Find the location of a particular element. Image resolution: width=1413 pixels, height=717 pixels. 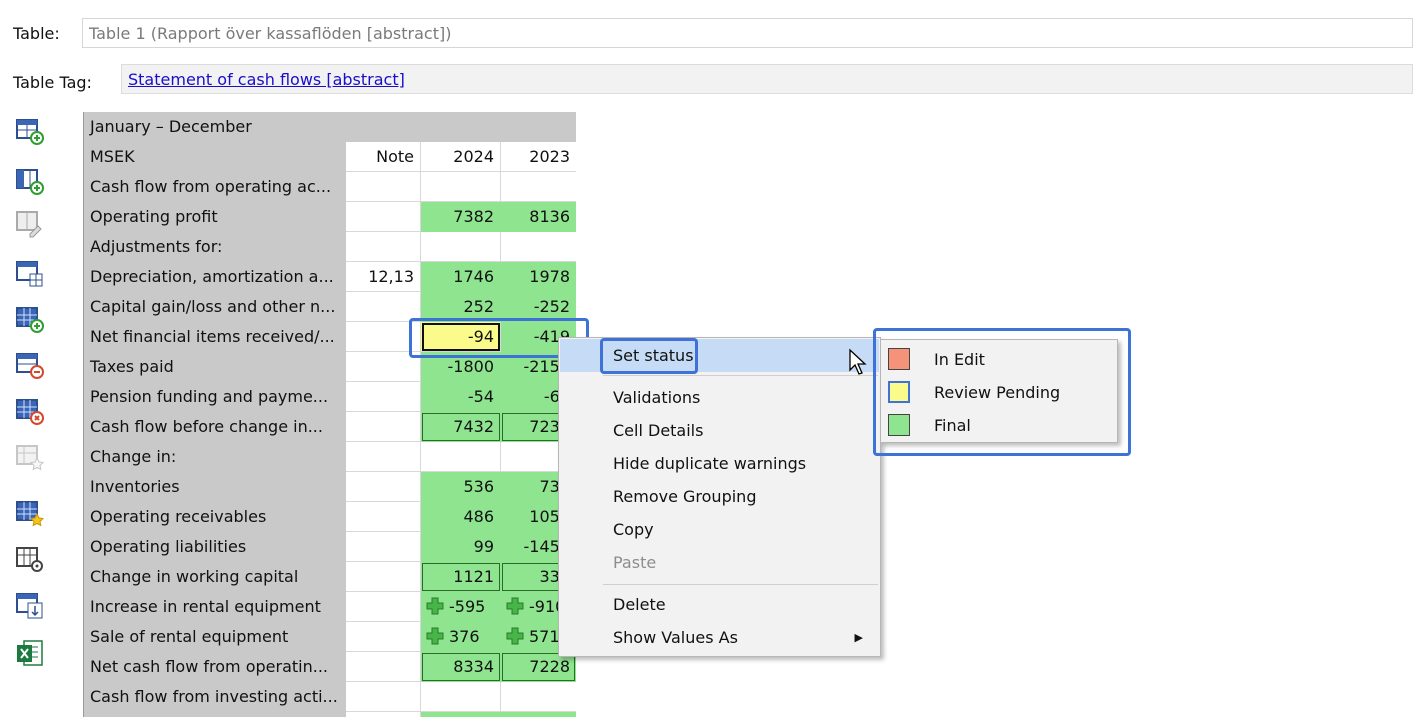

cell-value: -94 is located at coordinates (480, 336).